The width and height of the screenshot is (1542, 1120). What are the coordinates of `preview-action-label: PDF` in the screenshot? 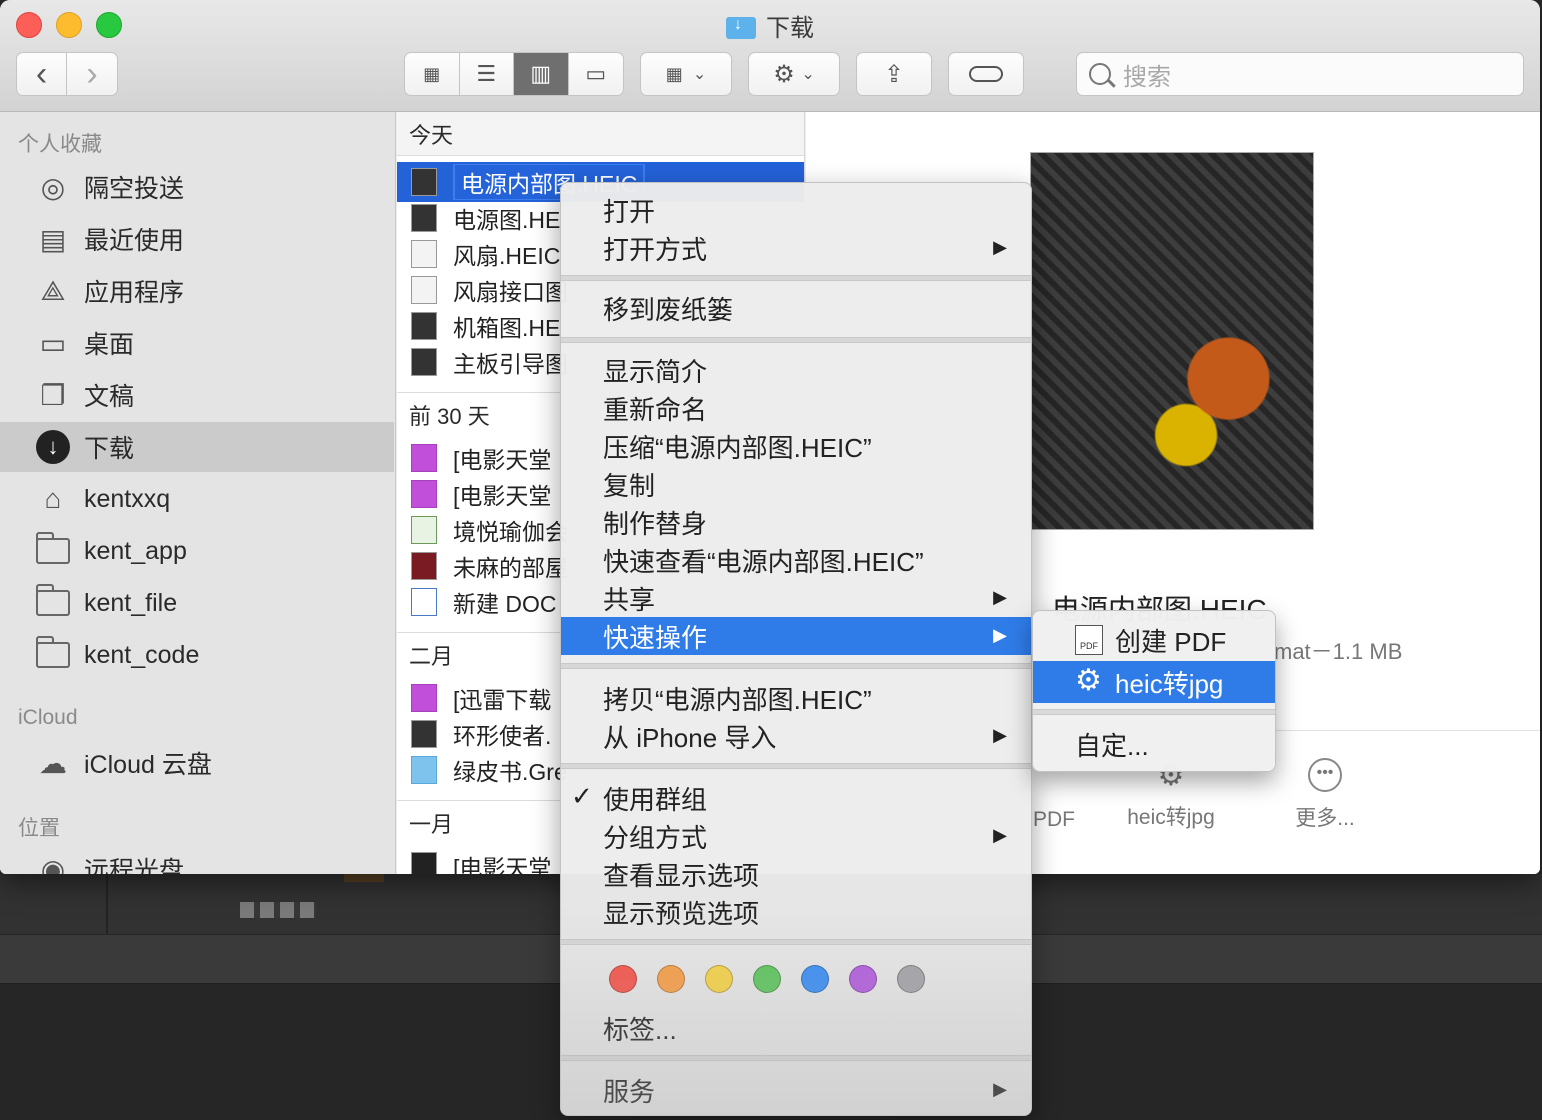 It's located at (1054, 819).